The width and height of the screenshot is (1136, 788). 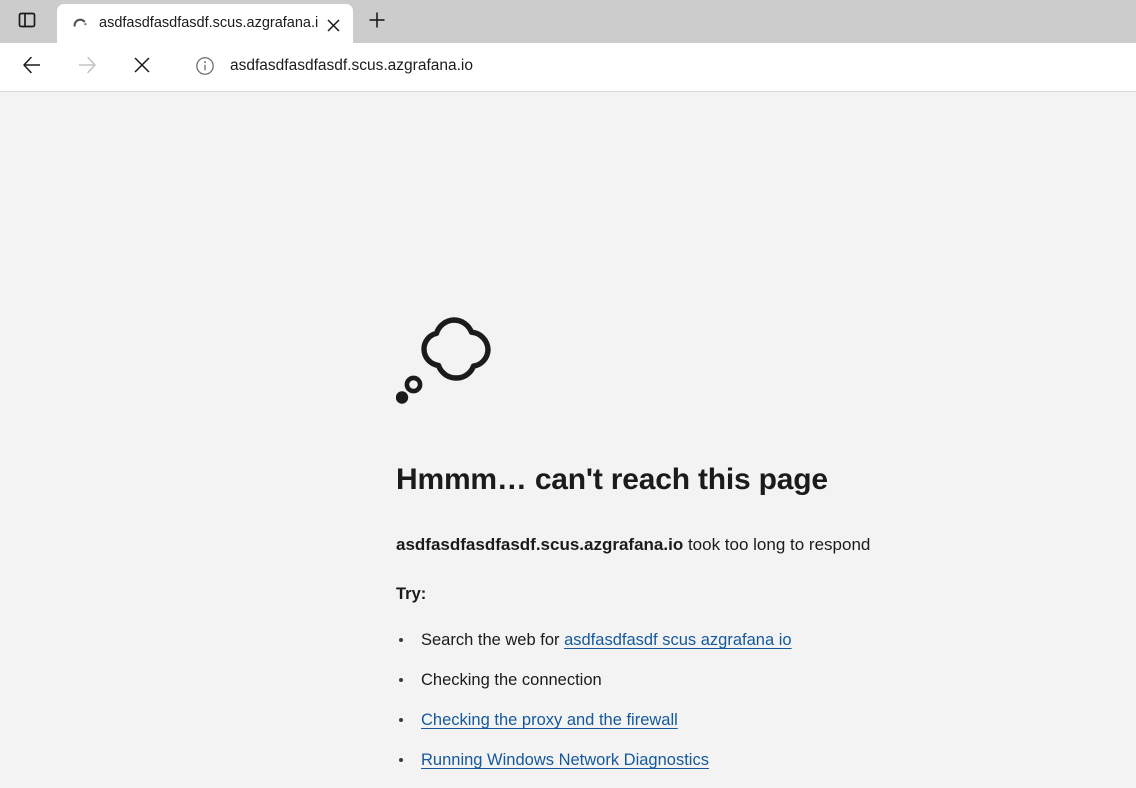 I want to click on tab-strip: asdfasdfasdfasdf.scus.azgrafana.i, so click(x=568, y=21).